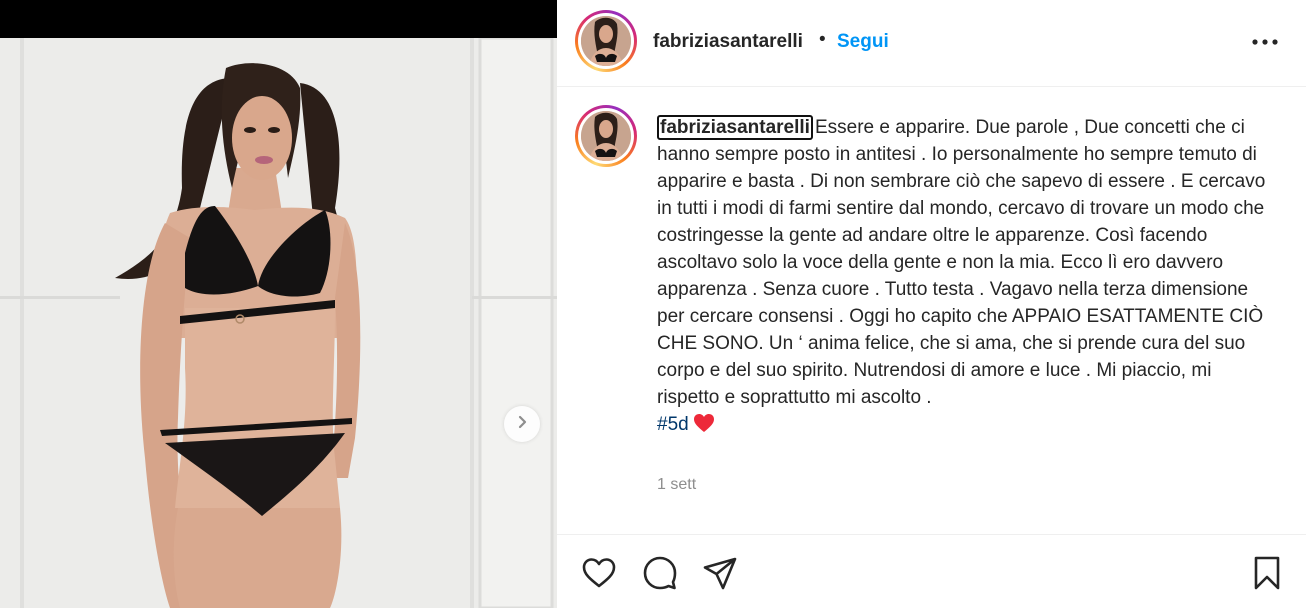  I want to click on hashtag-link: #5d, so click(673, 424).